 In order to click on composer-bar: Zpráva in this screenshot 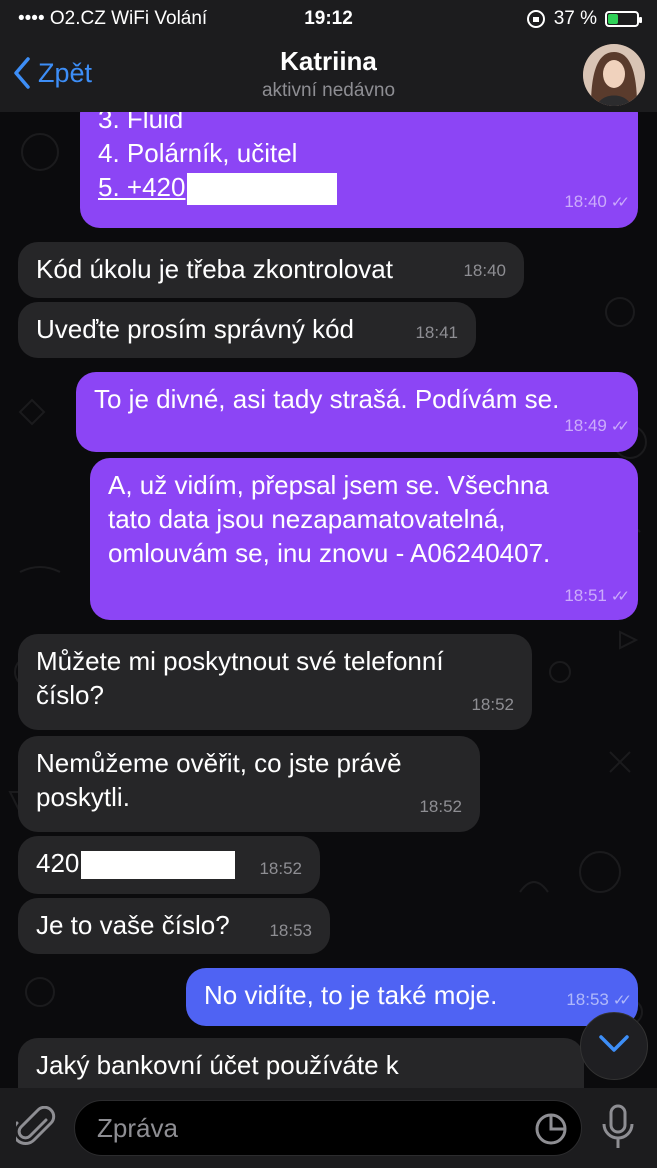, I will do `click(328, 1128)`.